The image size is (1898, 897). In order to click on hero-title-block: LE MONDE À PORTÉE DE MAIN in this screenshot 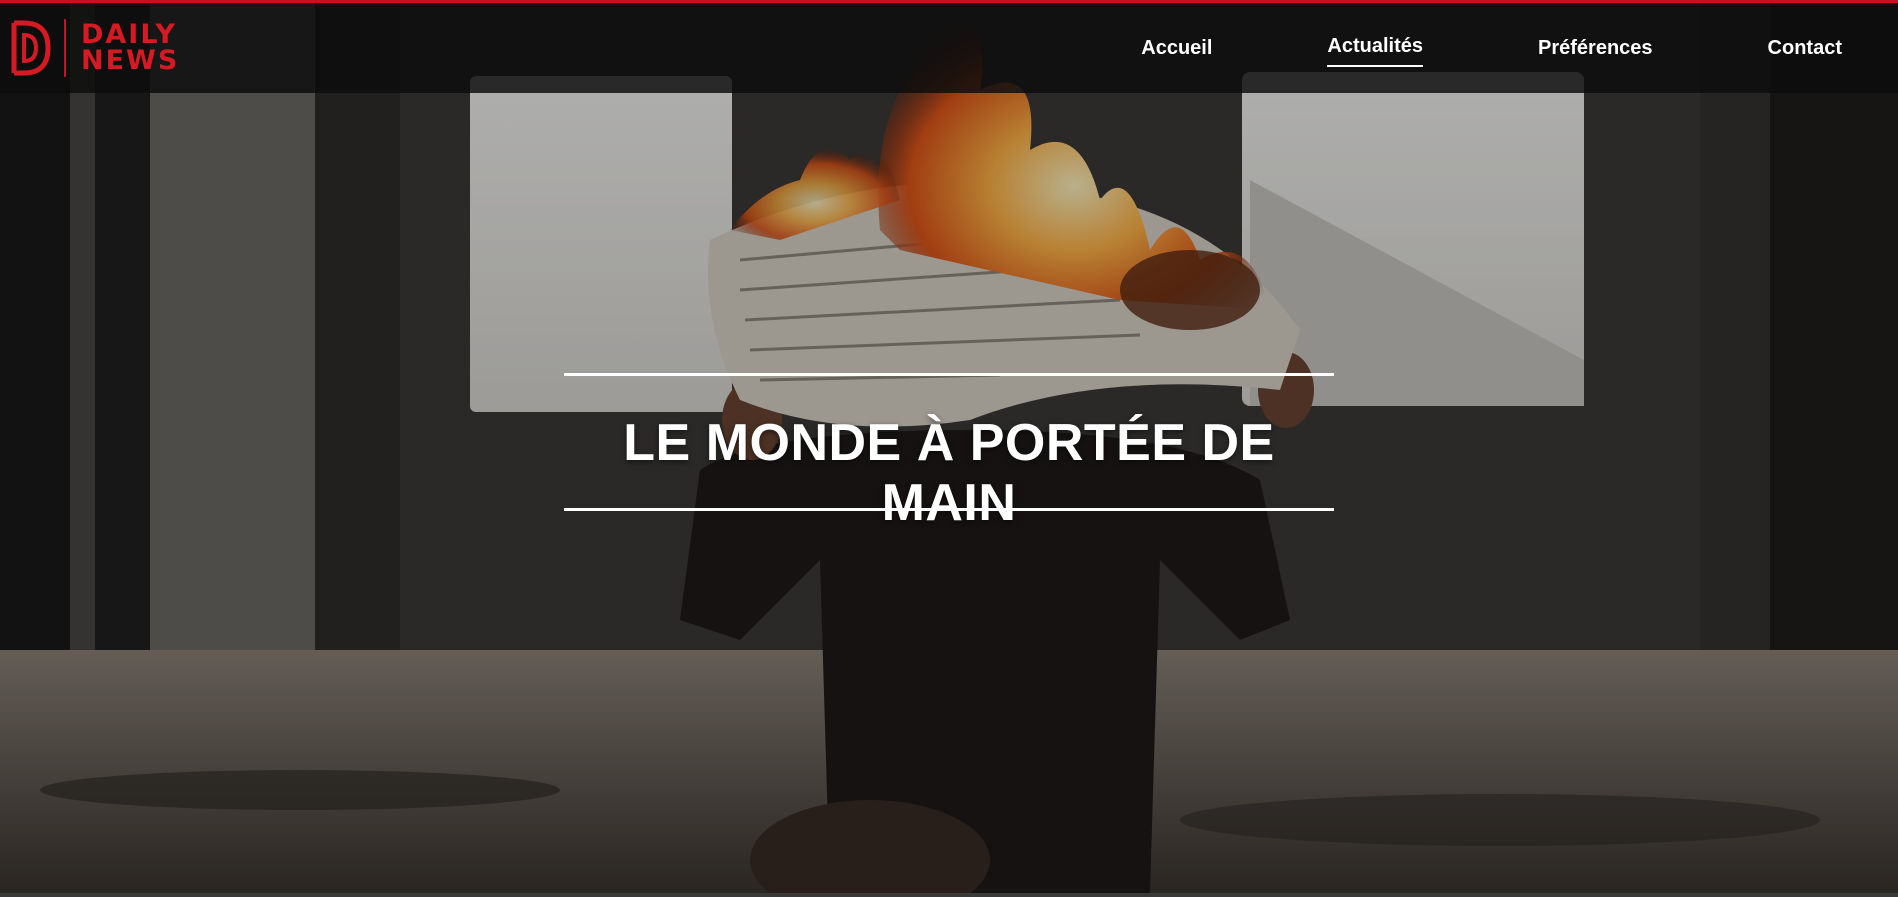, I will do `click(949, 452)`.